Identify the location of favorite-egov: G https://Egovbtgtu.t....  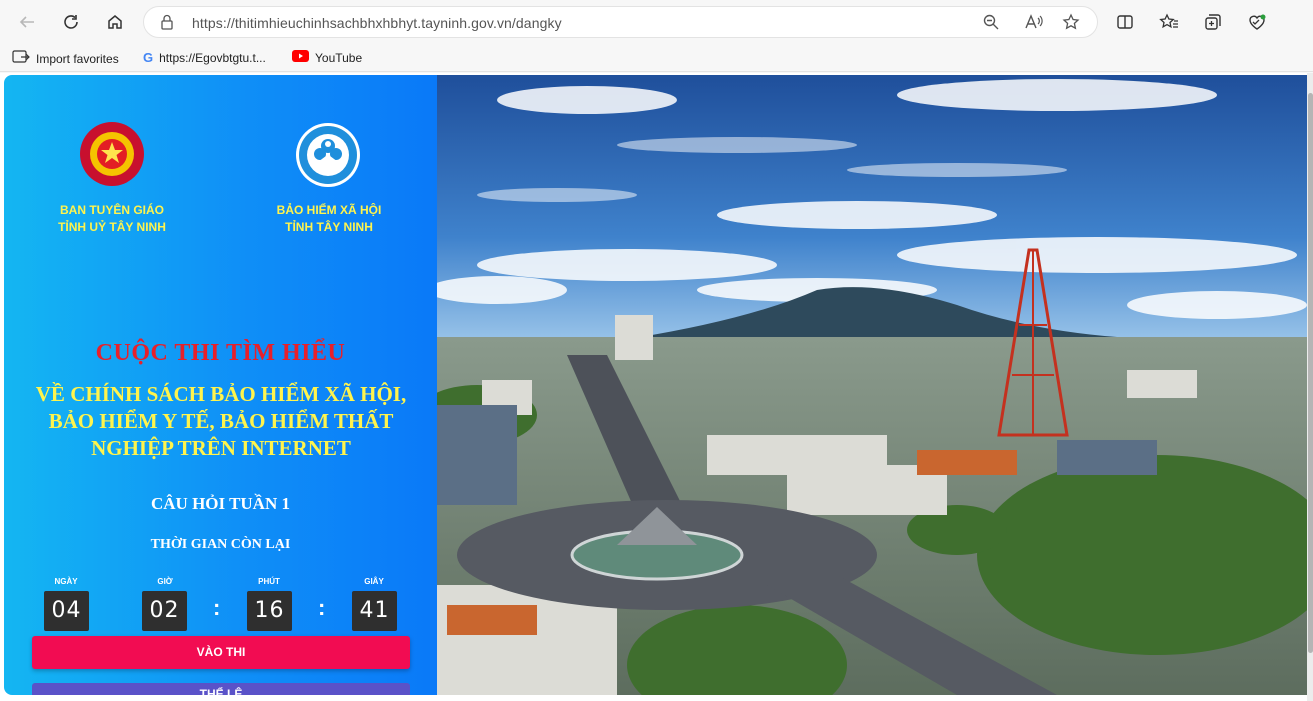
(204, 57).